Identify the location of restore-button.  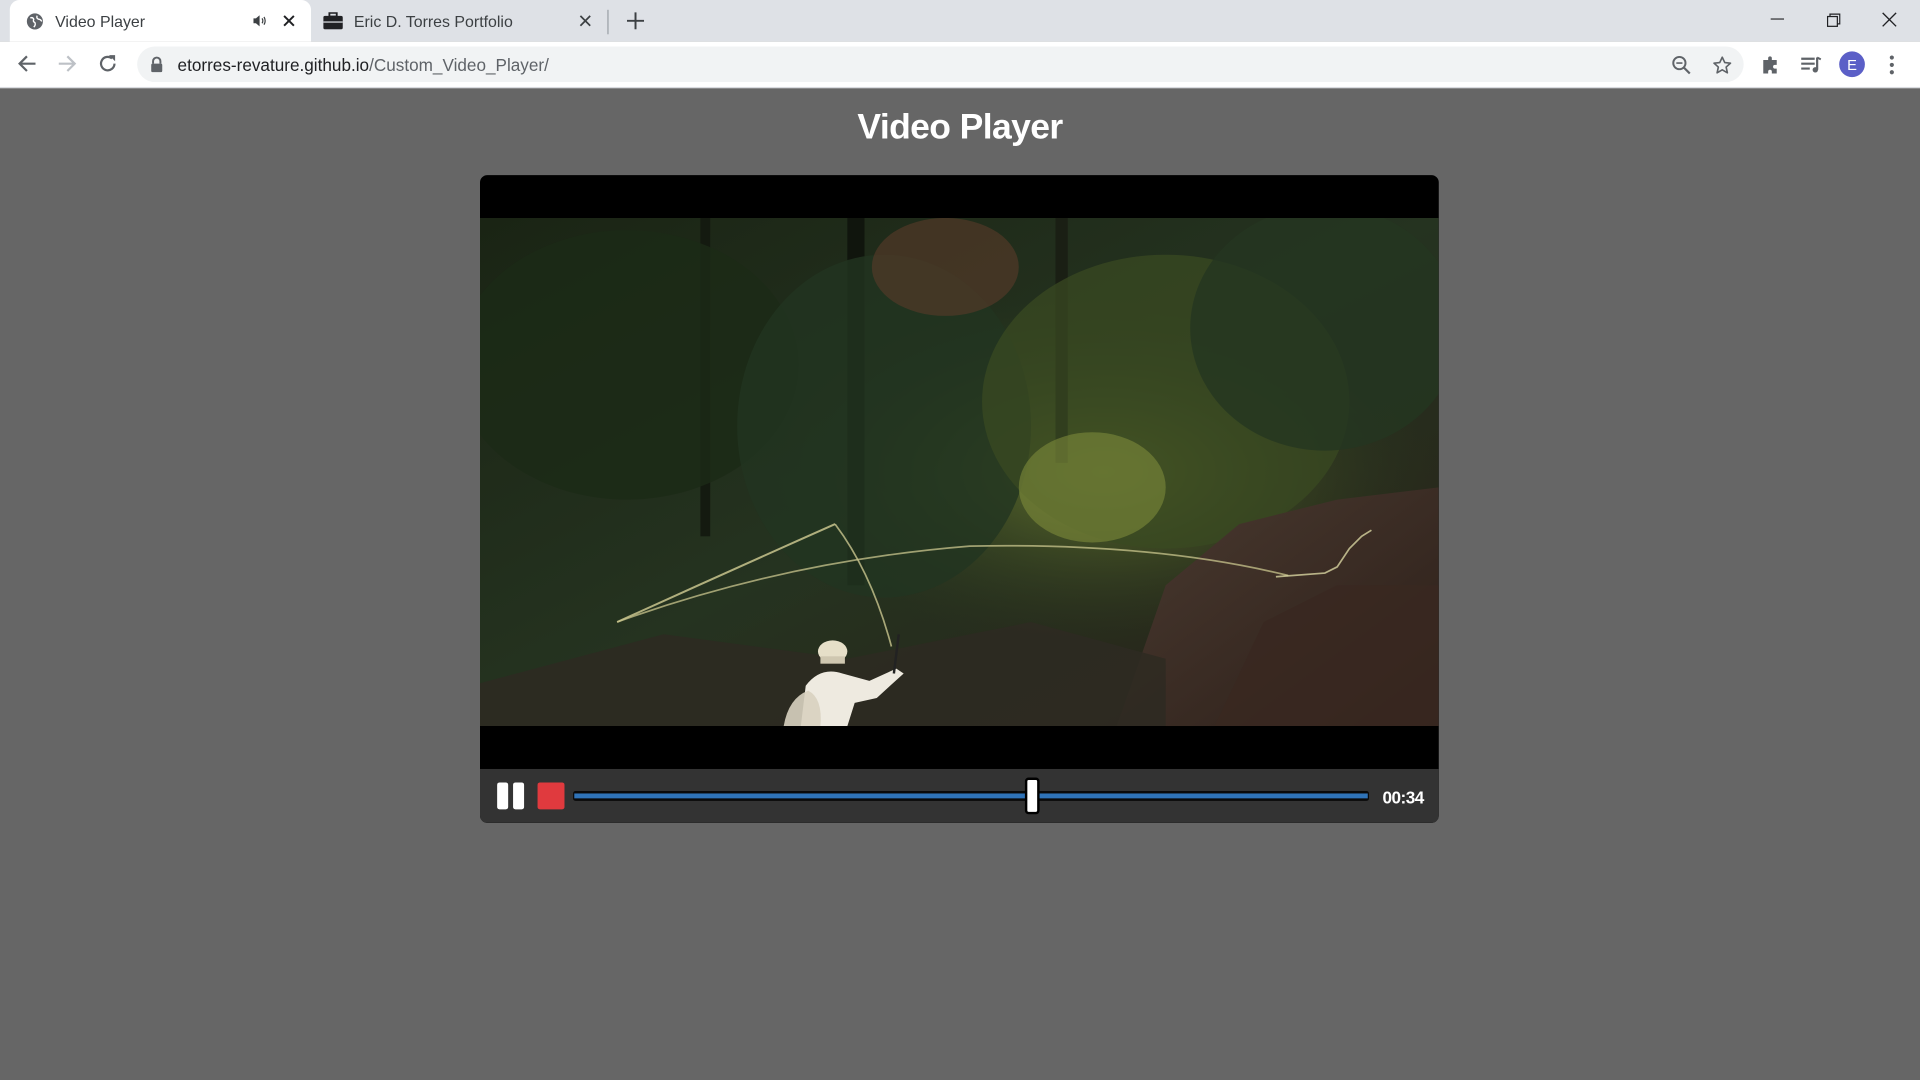
(1833, 19).